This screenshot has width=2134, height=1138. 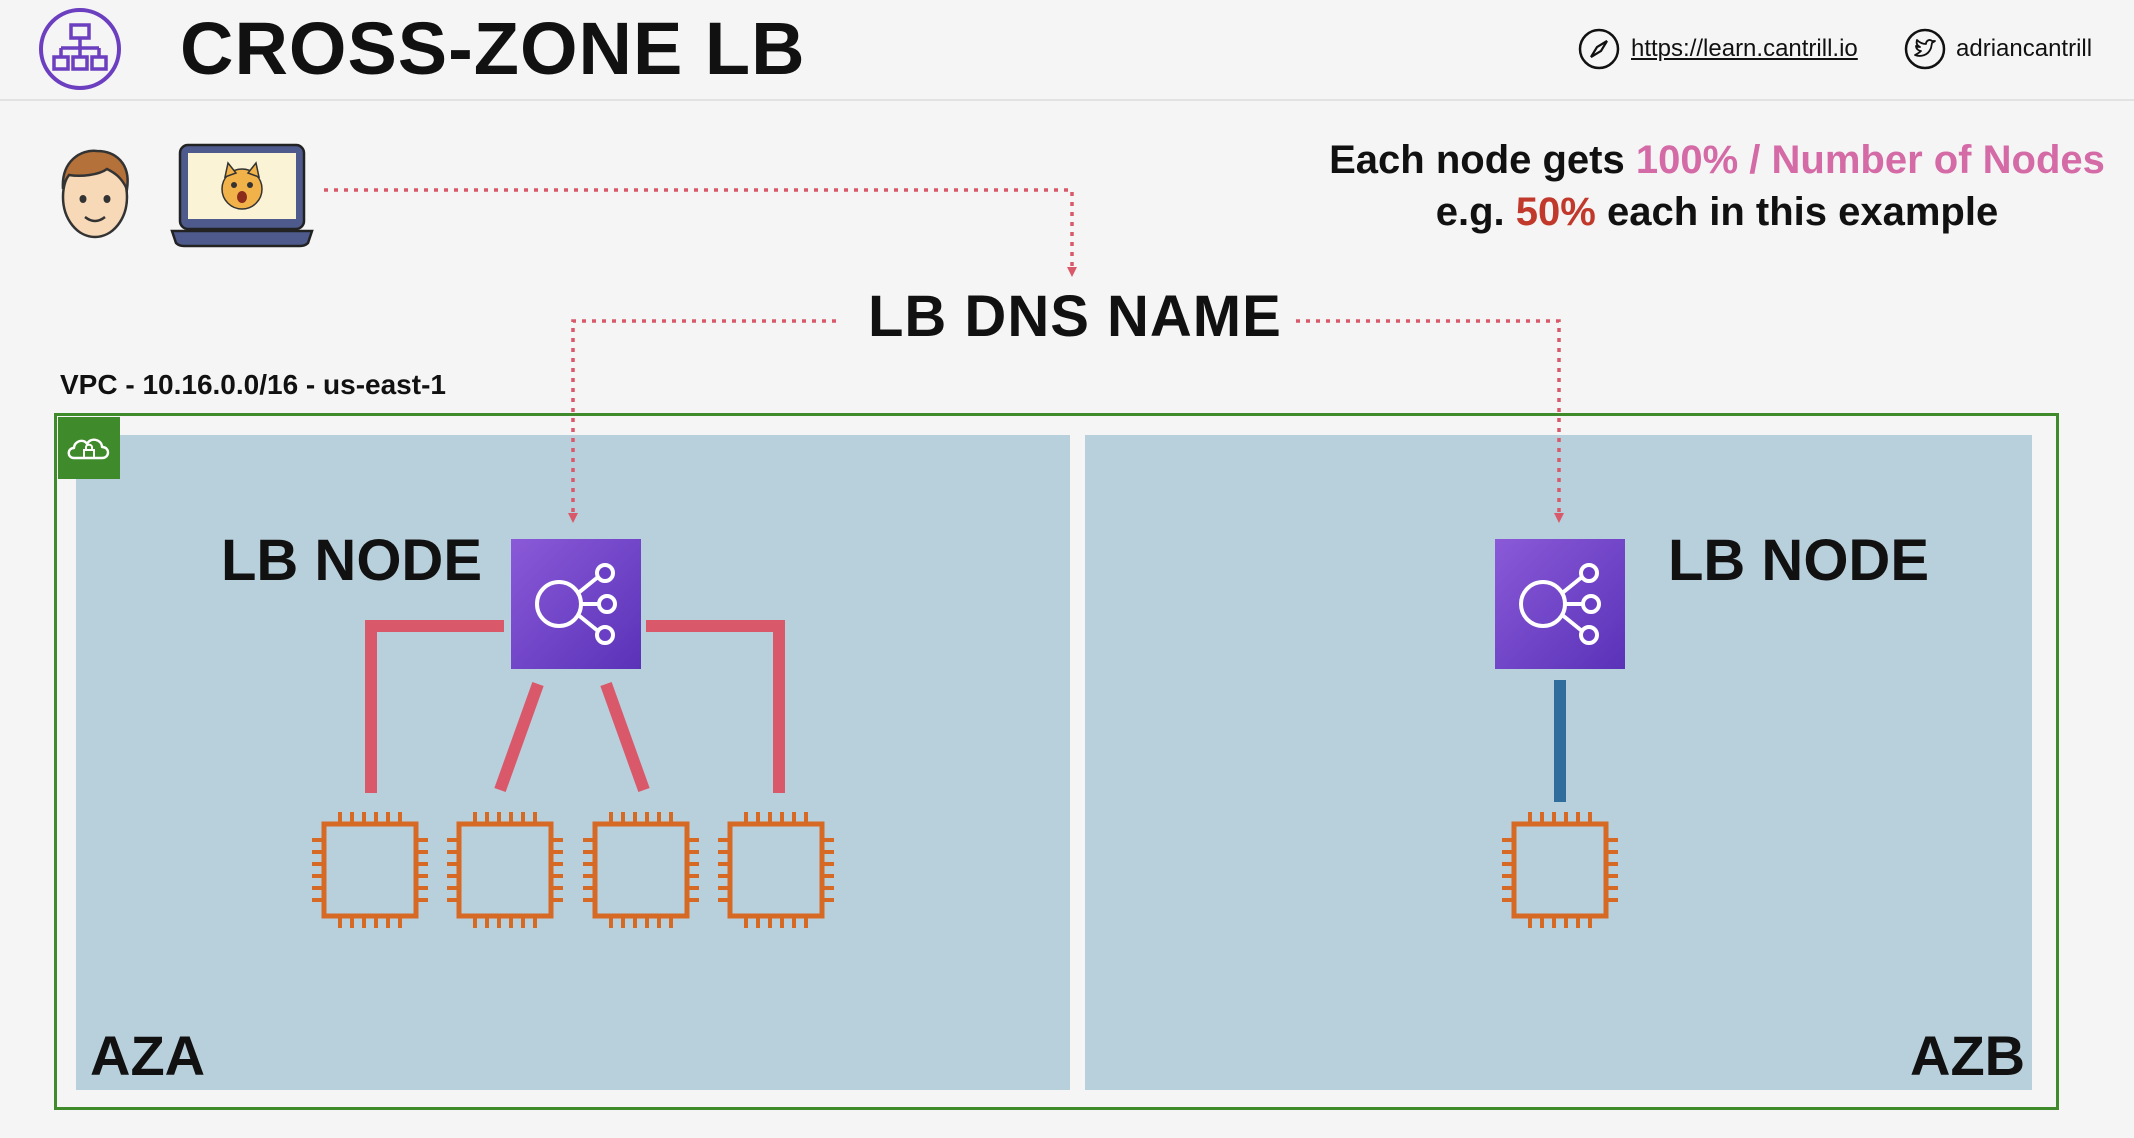 I want to click on ec2-instance-aza-3-icon, so click(x=641, y=870).